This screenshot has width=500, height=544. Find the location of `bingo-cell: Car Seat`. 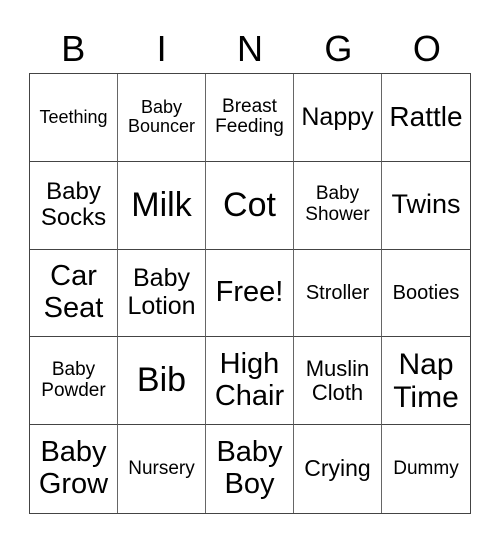

bingo-cell: Car Seat is located at coordinates (74, 293).